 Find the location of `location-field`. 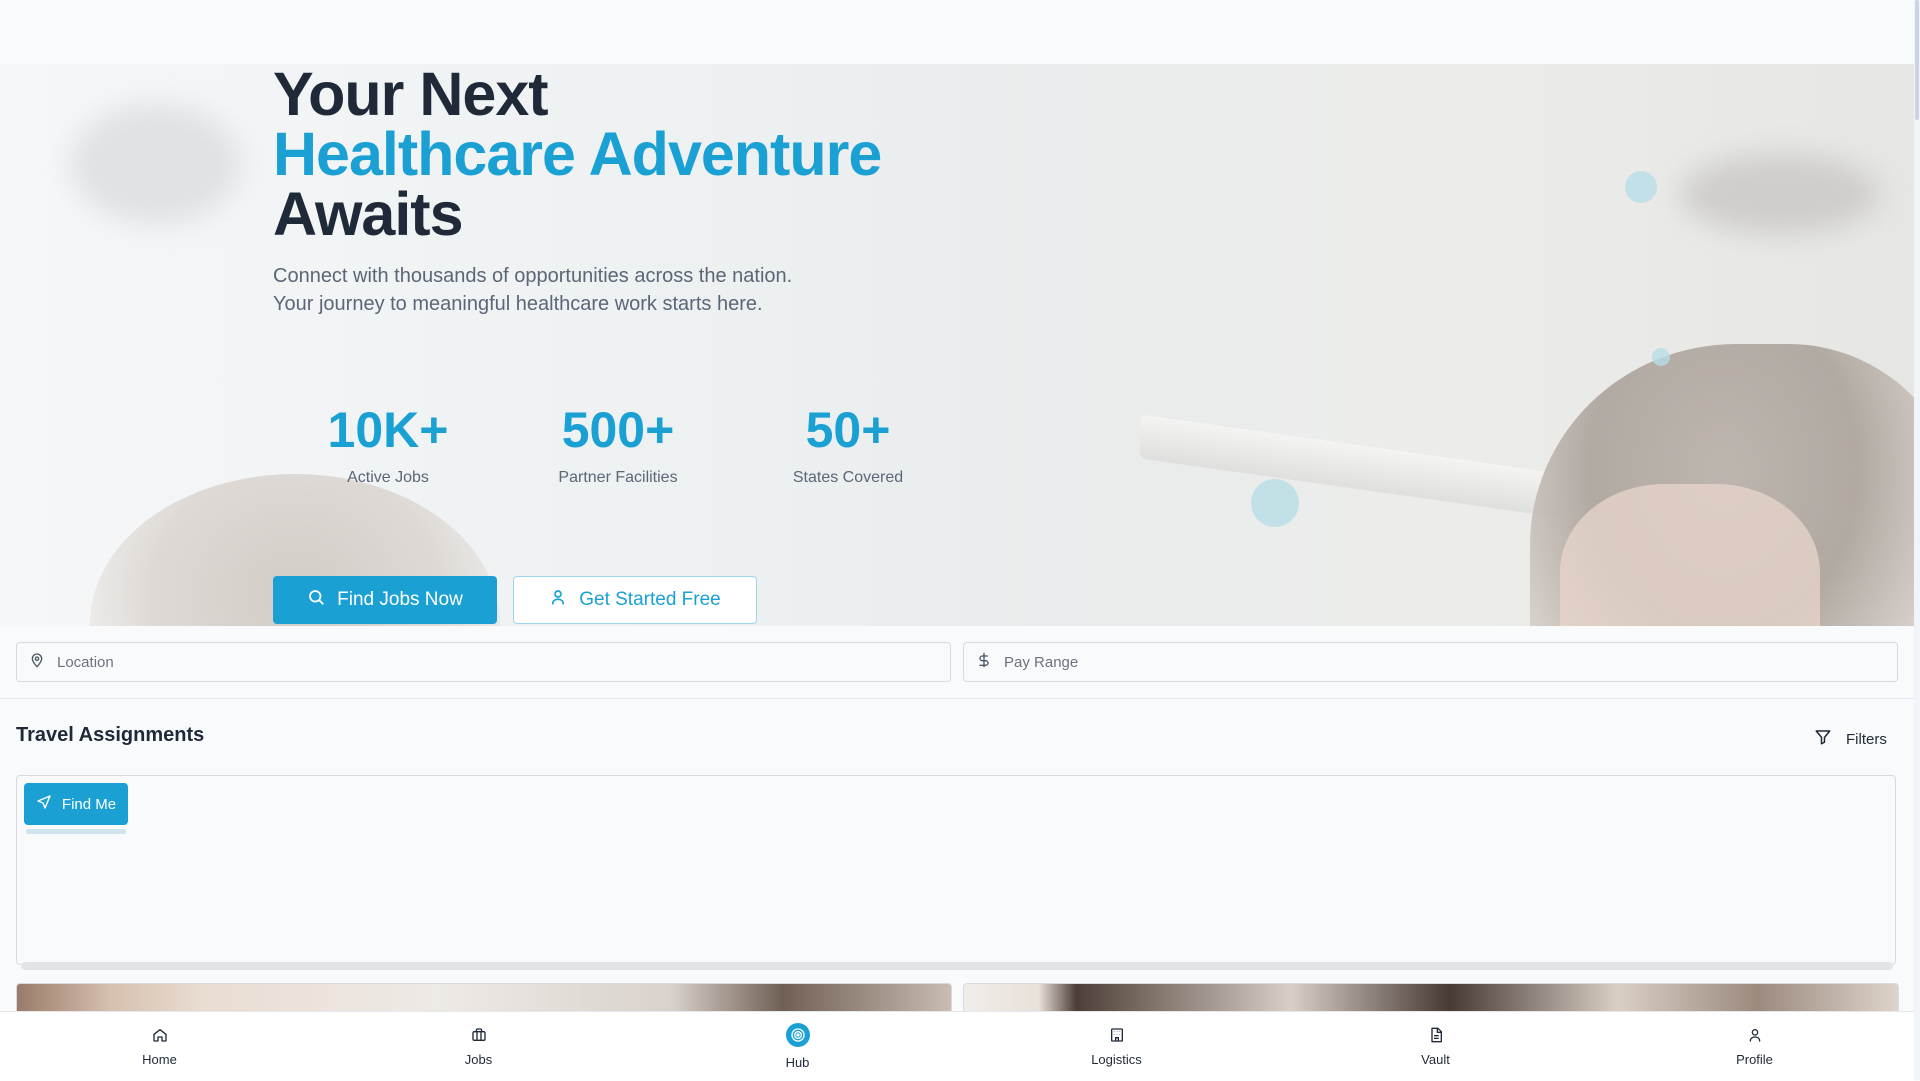

location-field is located at coordinates (483, 662).